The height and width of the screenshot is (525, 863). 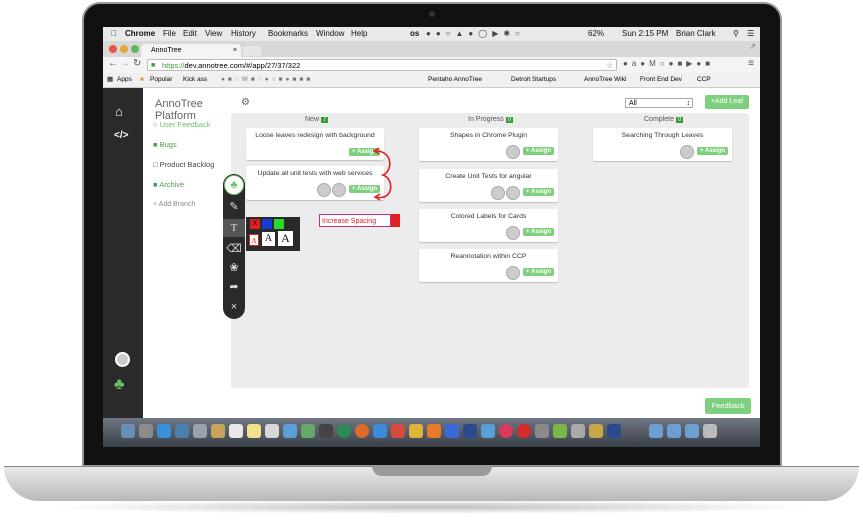 What do you see at coordinates (470, 431) in the screenshot?
I see `photoshop-icon` at bounding box center [470, 431].